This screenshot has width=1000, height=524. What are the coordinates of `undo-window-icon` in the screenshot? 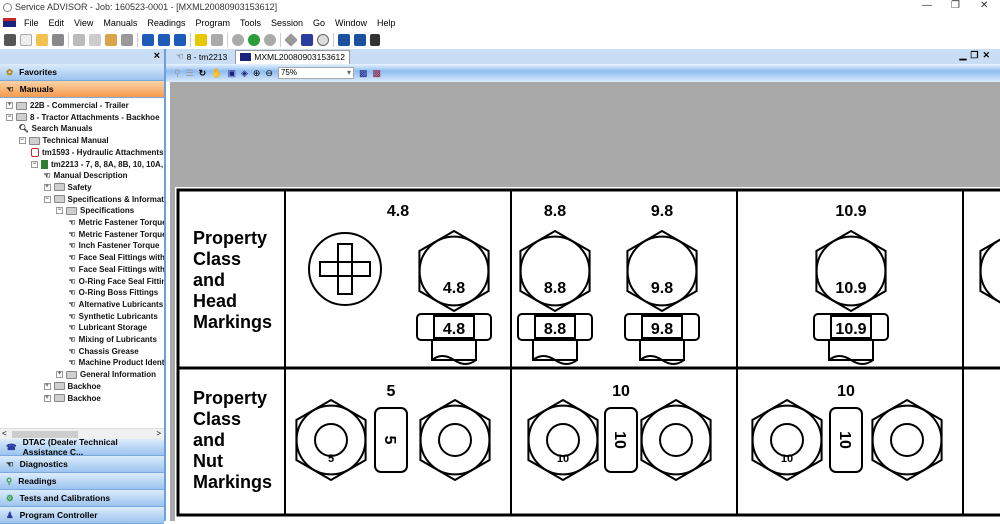 It's located at (360, 40).